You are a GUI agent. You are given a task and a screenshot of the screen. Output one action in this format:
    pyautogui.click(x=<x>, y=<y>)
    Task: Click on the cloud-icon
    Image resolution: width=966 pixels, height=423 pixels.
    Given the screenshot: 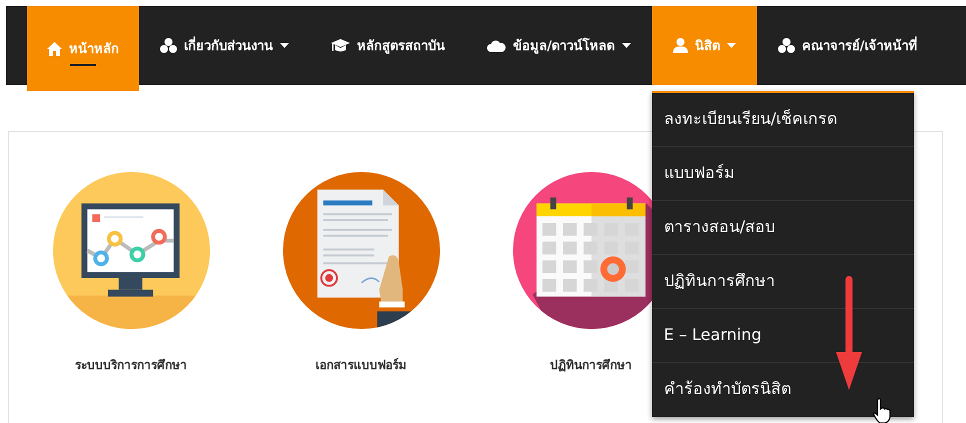 What is the action you would take?
    pyautogui.click(x=496, y=46)
    